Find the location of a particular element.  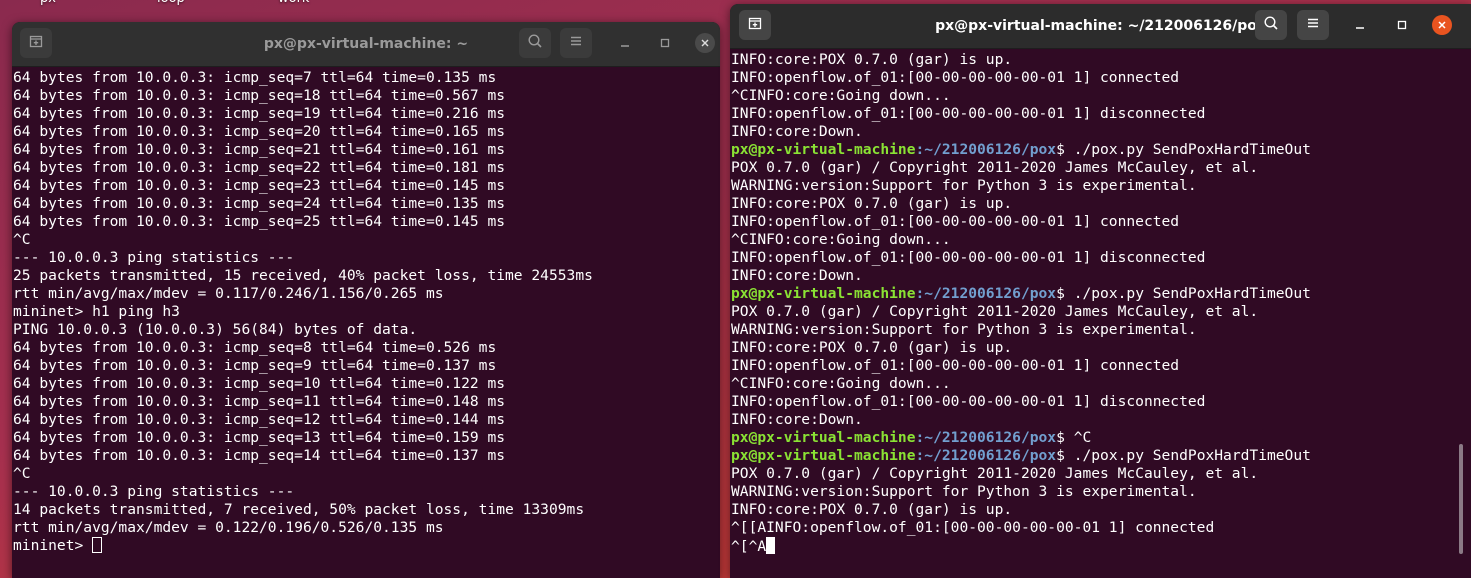

scrollbar is located at coordinates (1461, 499).